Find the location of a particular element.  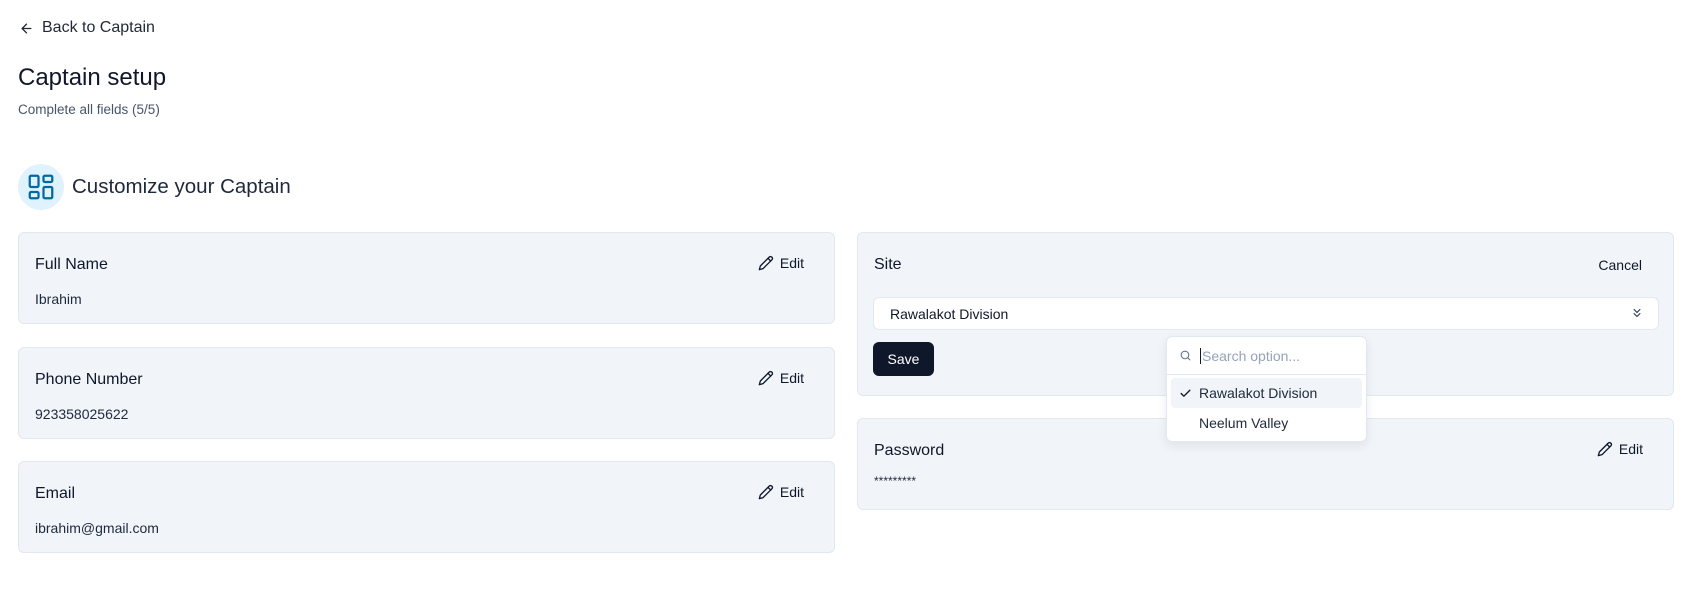

dropdown-options: Rawalakot Division Neelum Valley is located at coordinates (1266, 408).